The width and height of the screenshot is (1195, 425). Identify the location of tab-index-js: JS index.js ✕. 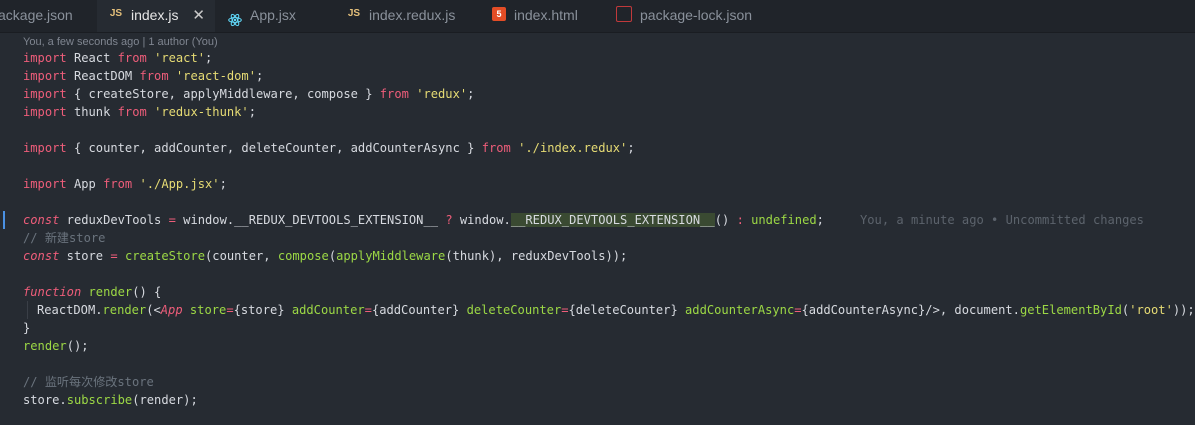
(156, 16).